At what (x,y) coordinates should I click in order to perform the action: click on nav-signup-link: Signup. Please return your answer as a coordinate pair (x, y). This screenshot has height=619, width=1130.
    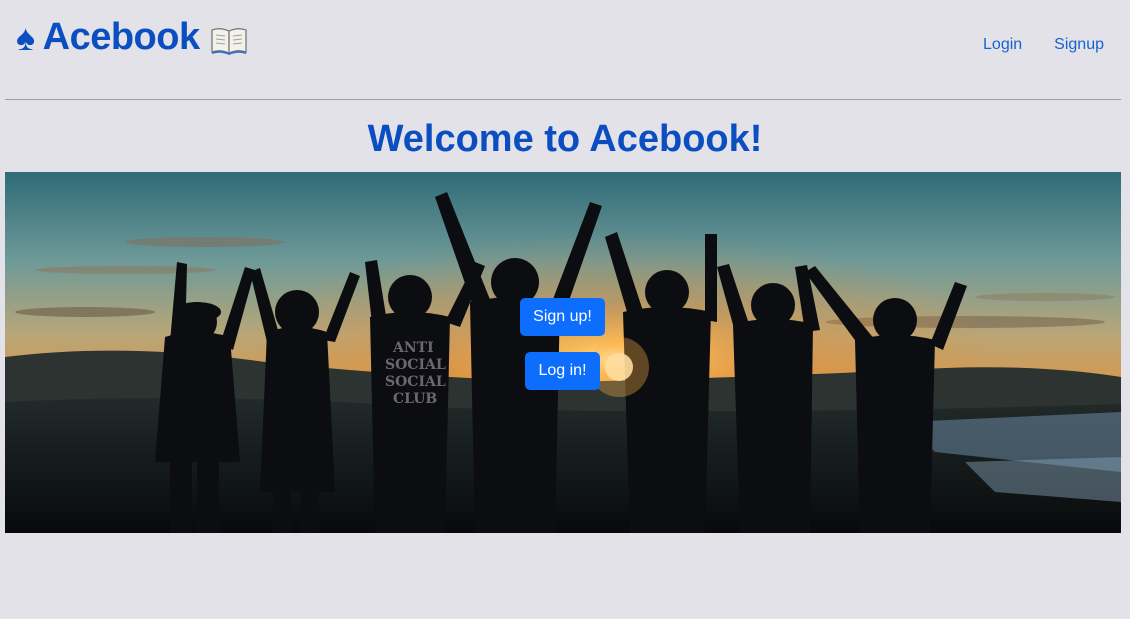
    Looking at the image, I should click on (1079, 45).